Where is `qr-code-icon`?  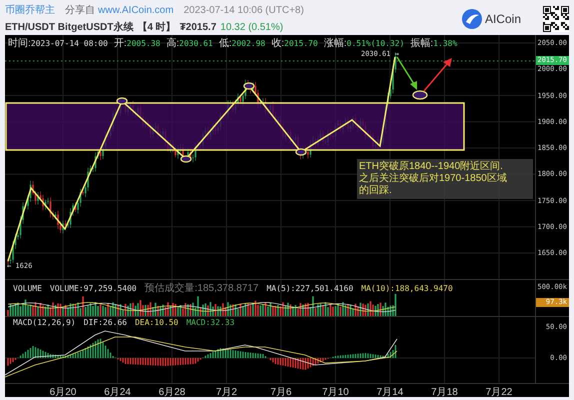
qr-code-icon is located at coordinates (556, 19).